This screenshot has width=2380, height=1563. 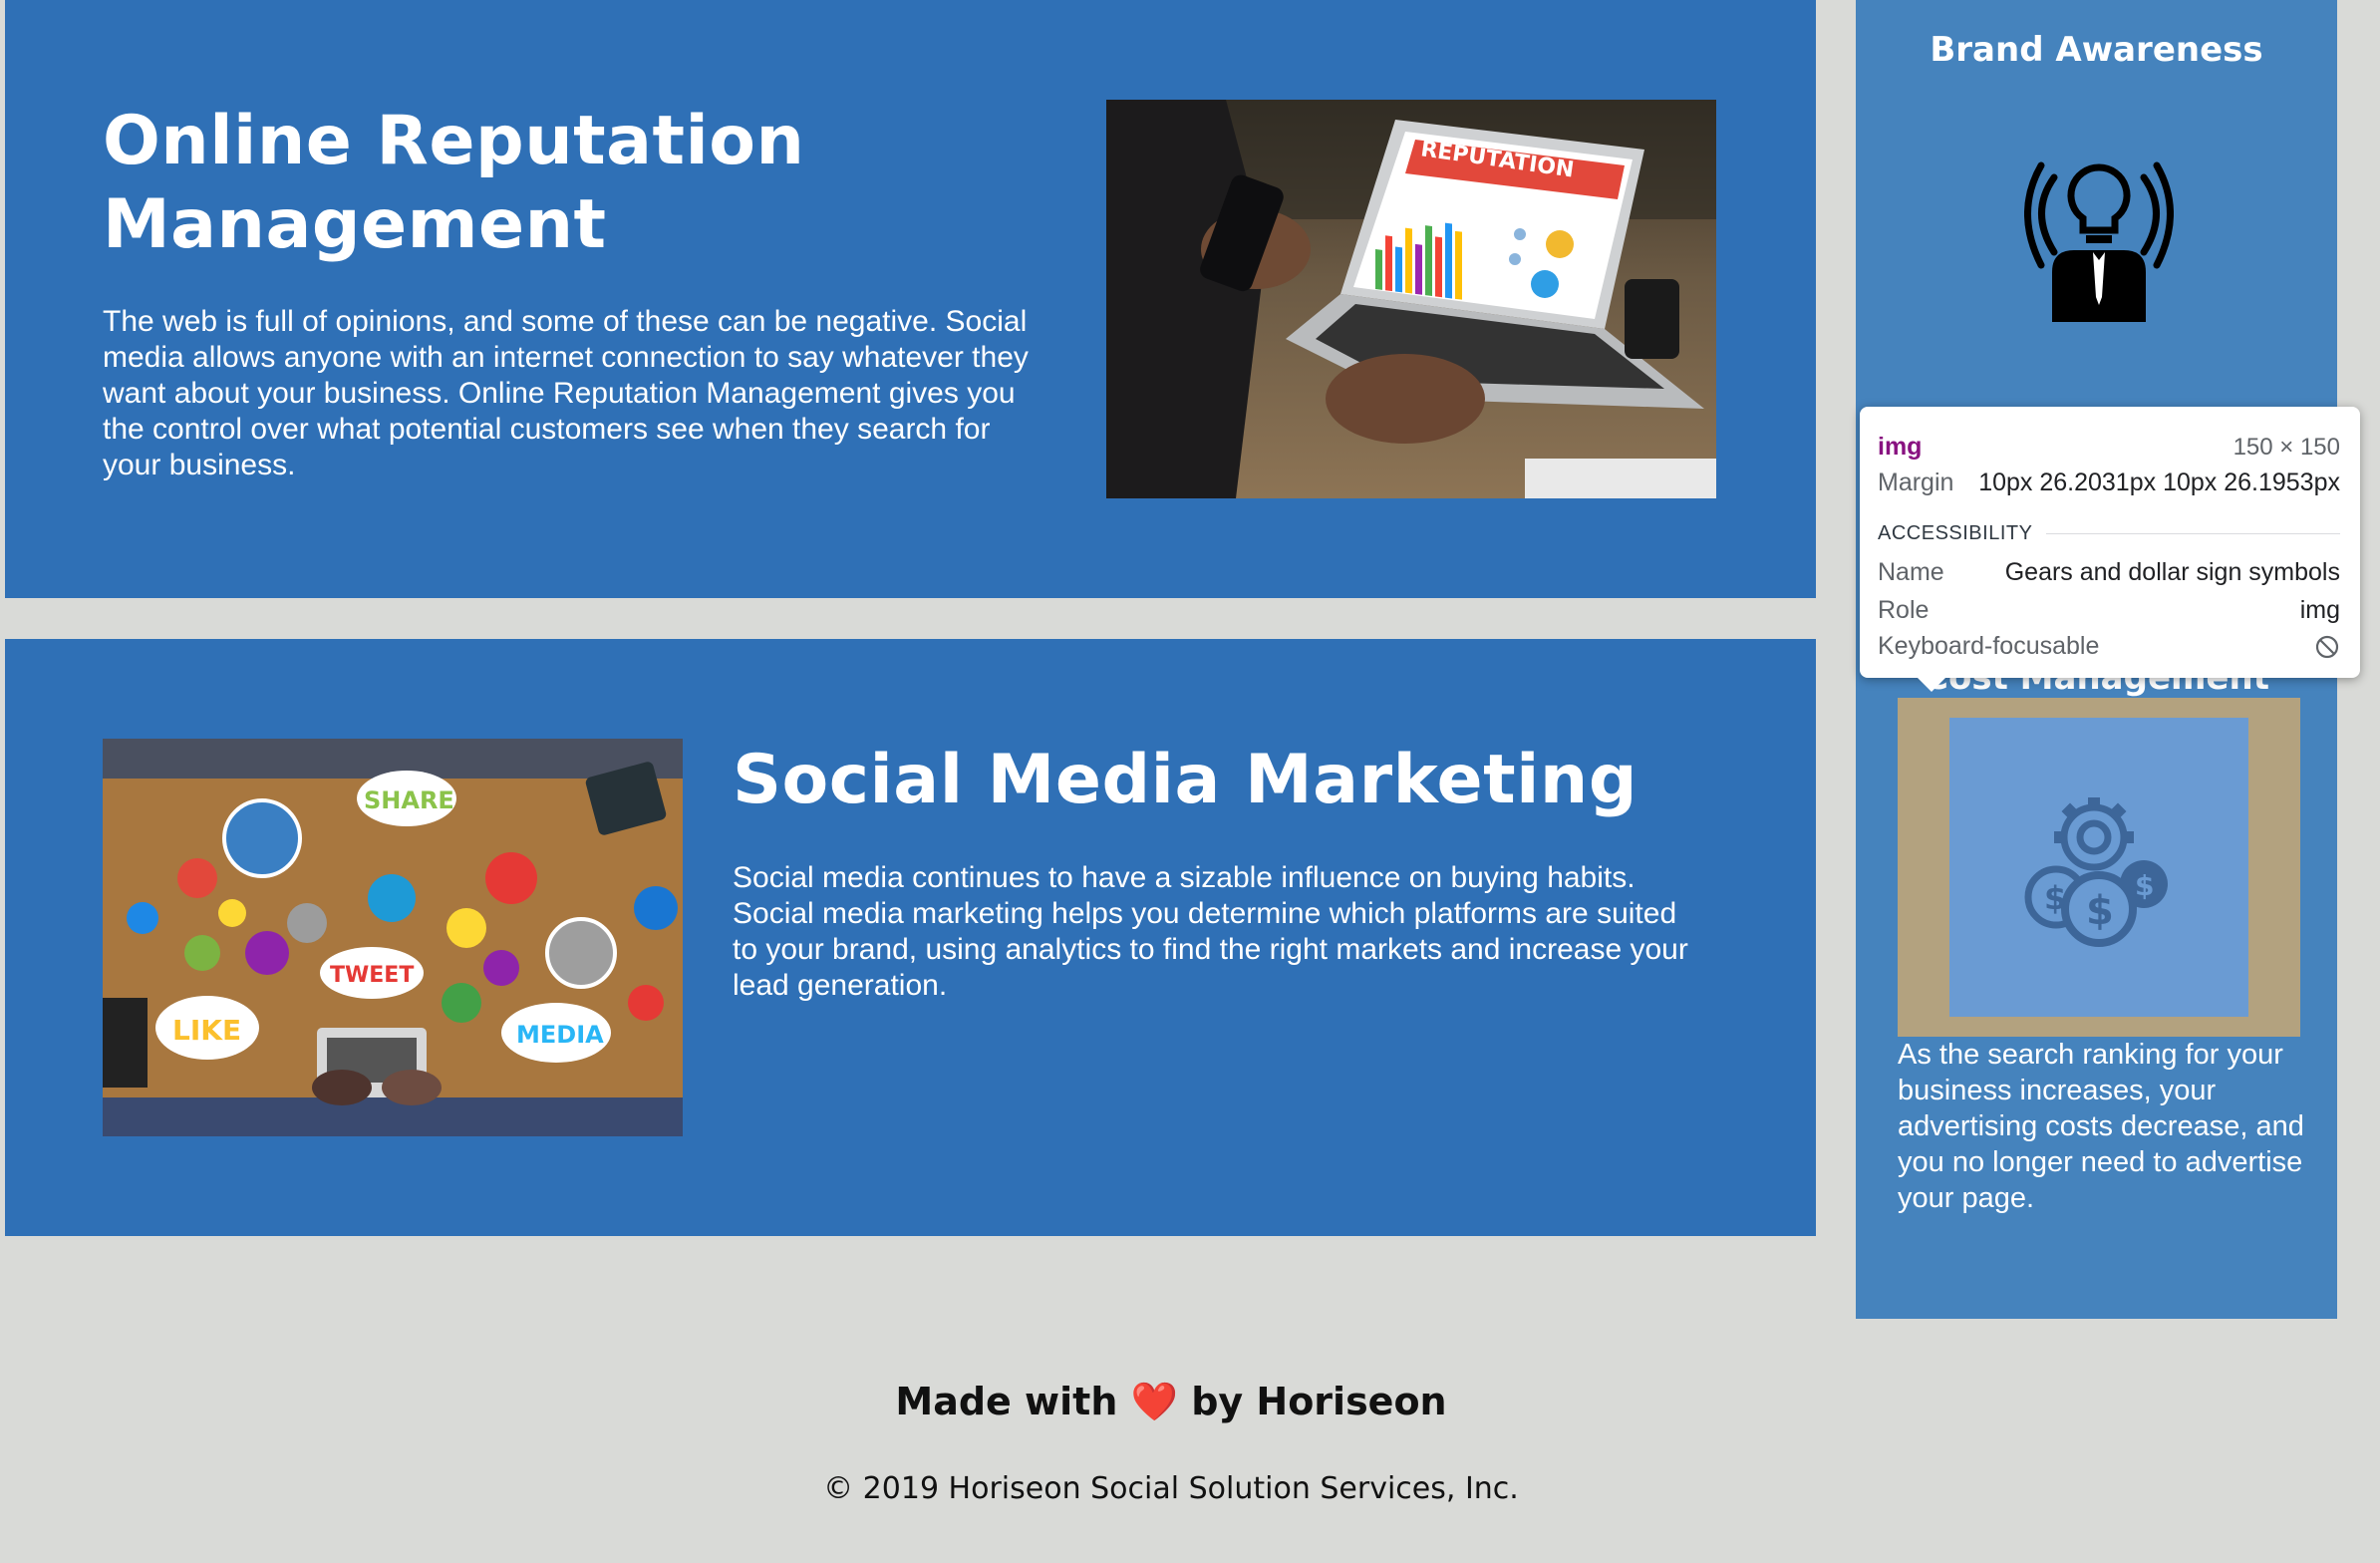 What do you see at coordinates (1411, 299) in the screenshot?
I see `reputation-laptop-image: REPUTATION` at bounding box center [1411, 299].